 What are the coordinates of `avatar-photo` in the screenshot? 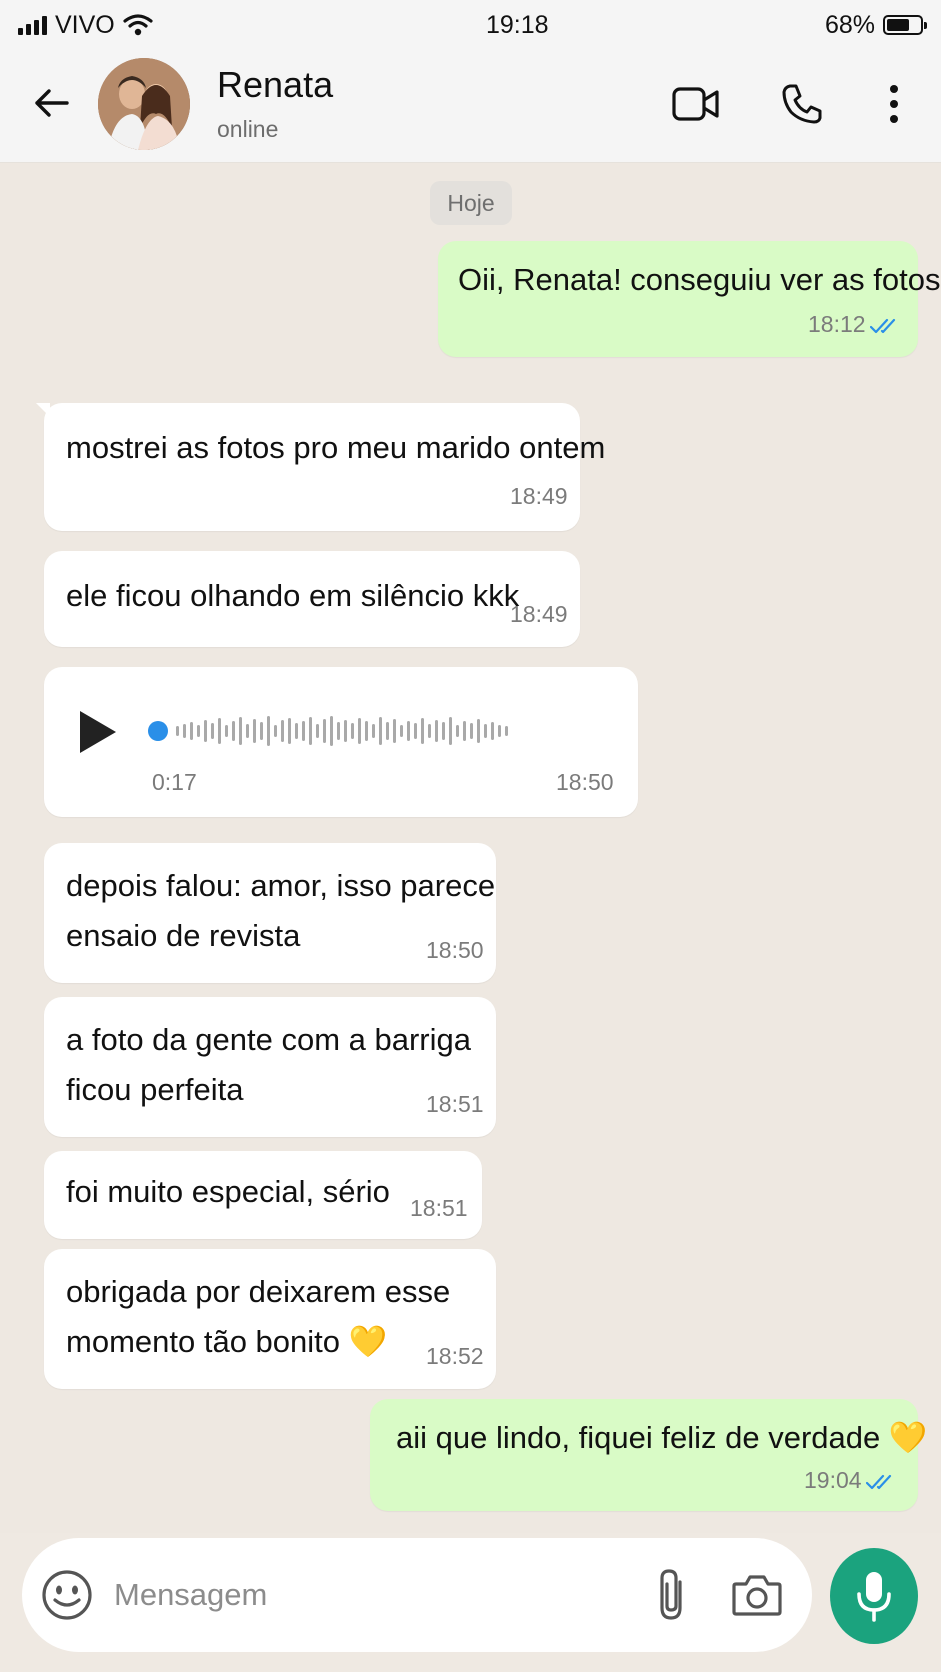 It's located at (144, 104).